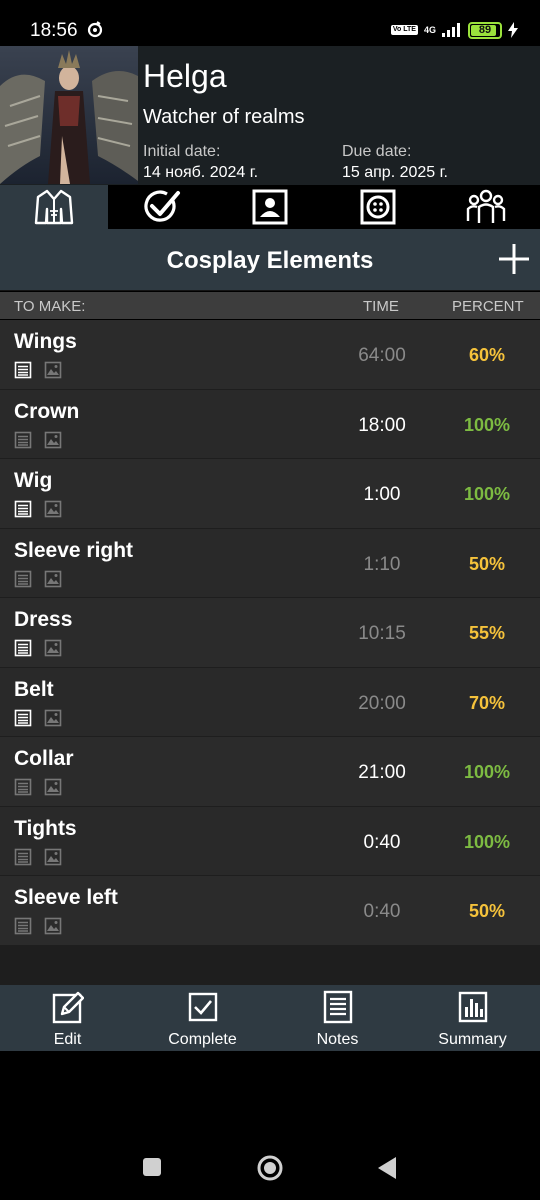 Image resolution: width=540 pixels, height=1200 pixels. Describe the element at coordinates (382, 633) in the screenshot. I see `element-time: 10:15` at that location.